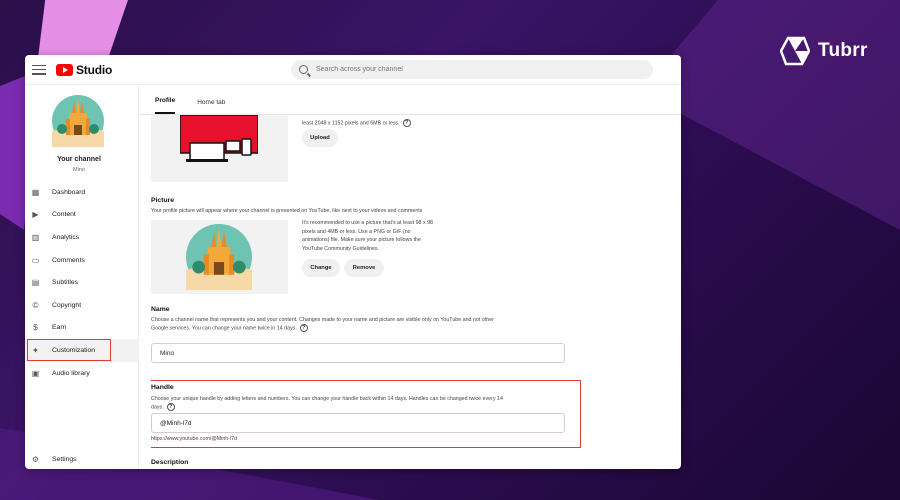 This screenshot has height=500, width=900. Describe the element at coordinates (321, 268) in the screenshot. I see `change-picture-button: Change` at that location.